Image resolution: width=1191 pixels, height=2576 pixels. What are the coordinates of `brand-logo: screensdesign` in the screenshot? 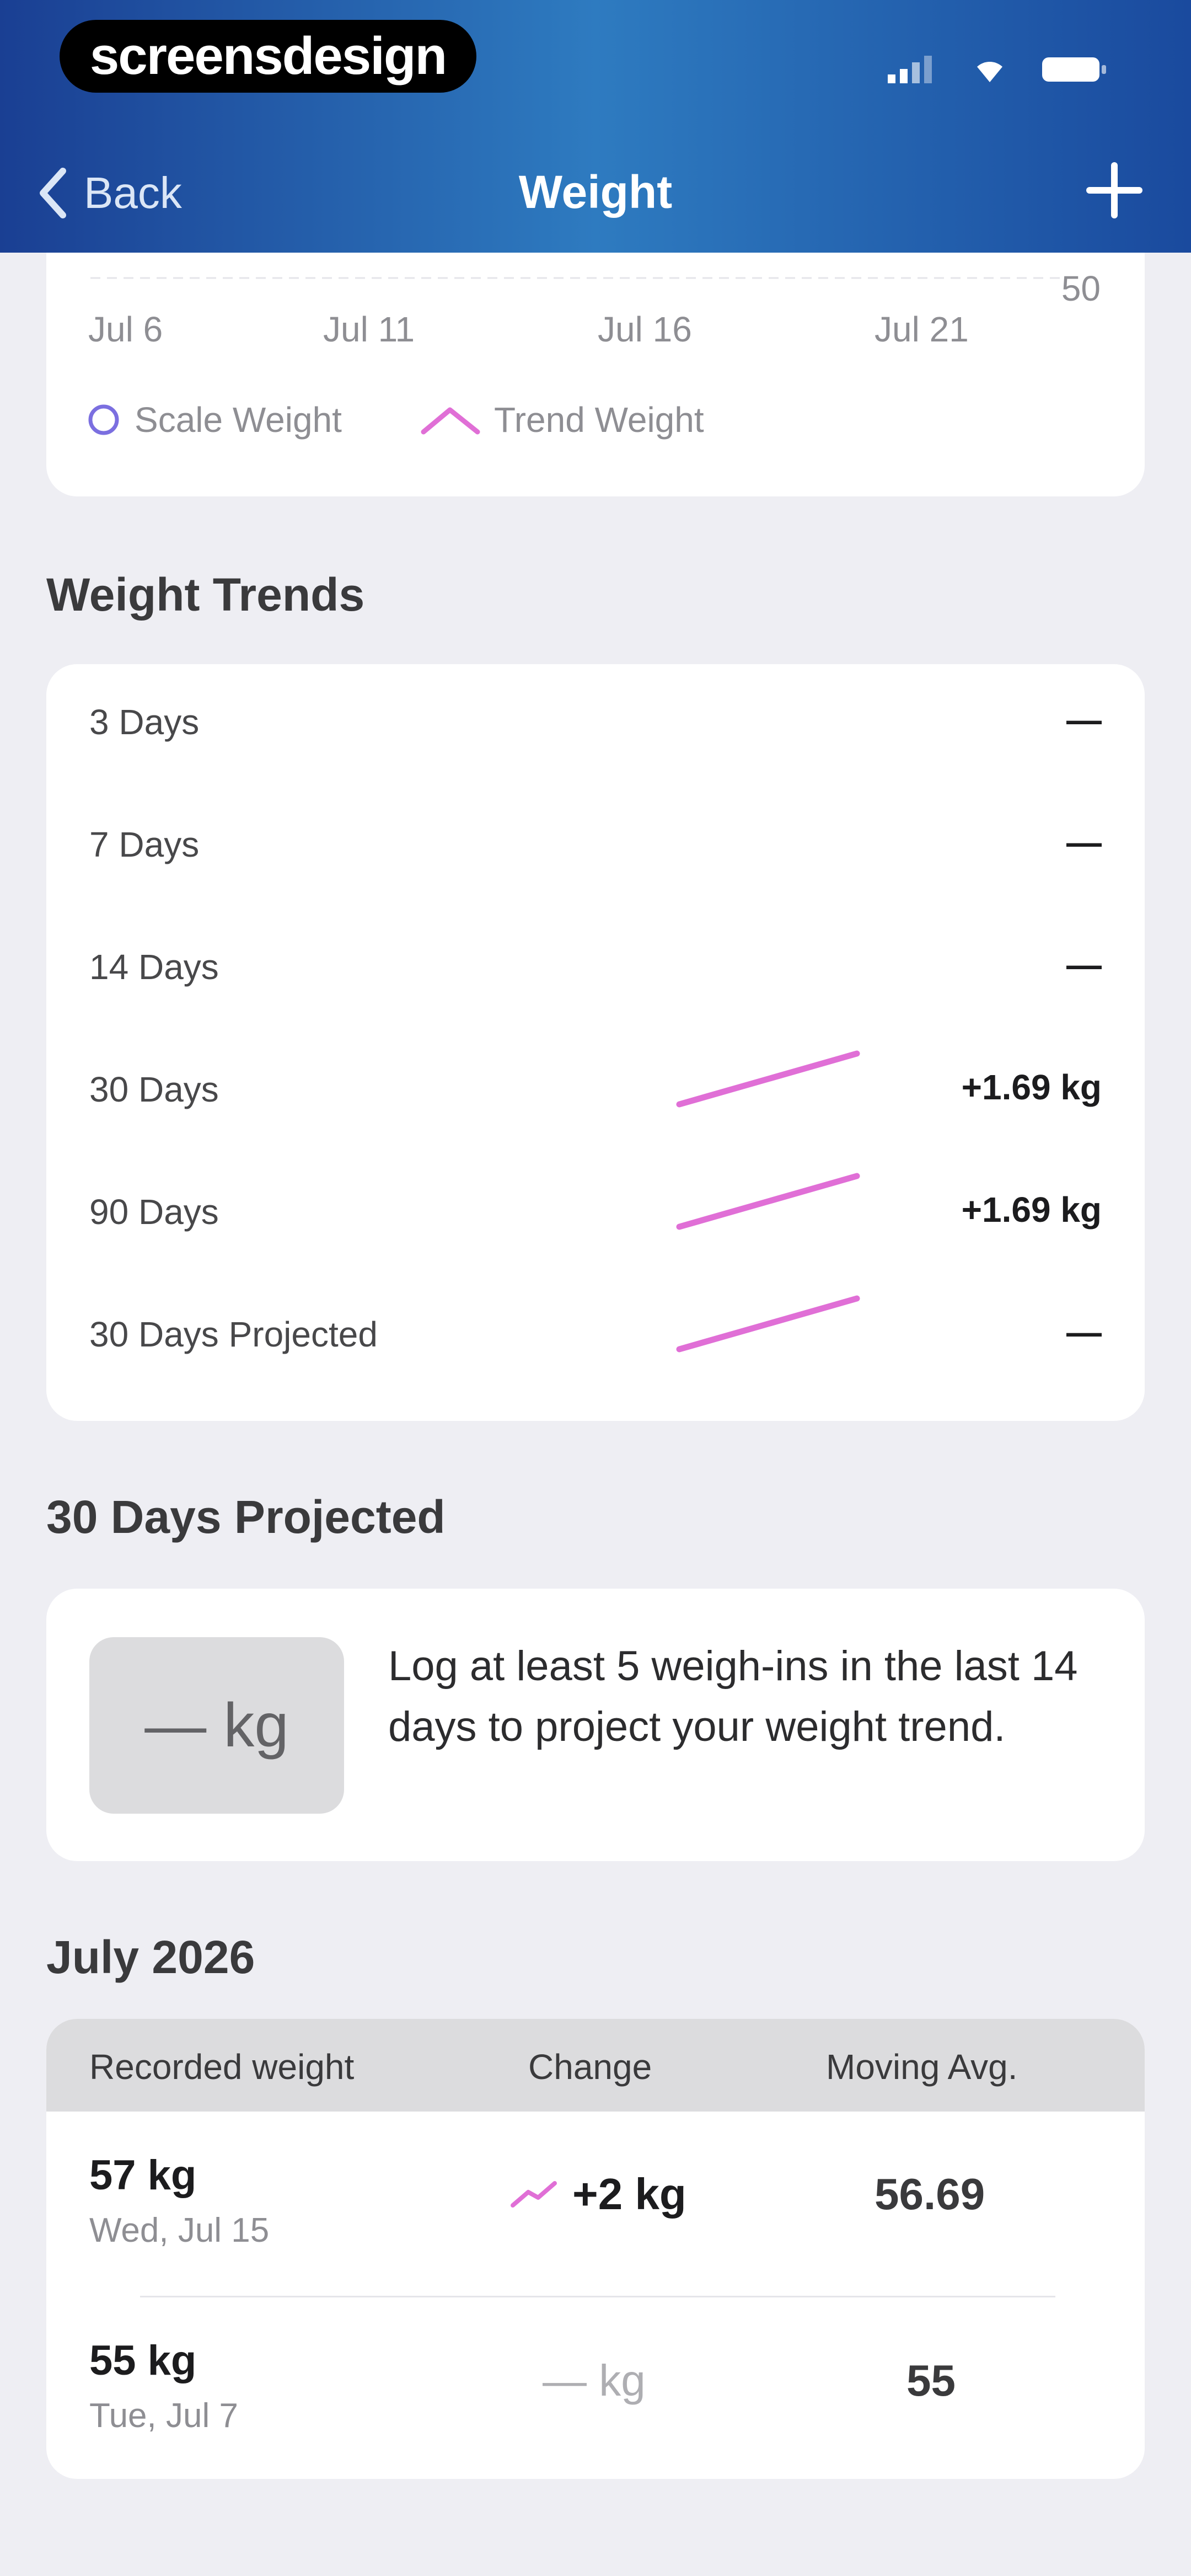 It's located at (268, 56).